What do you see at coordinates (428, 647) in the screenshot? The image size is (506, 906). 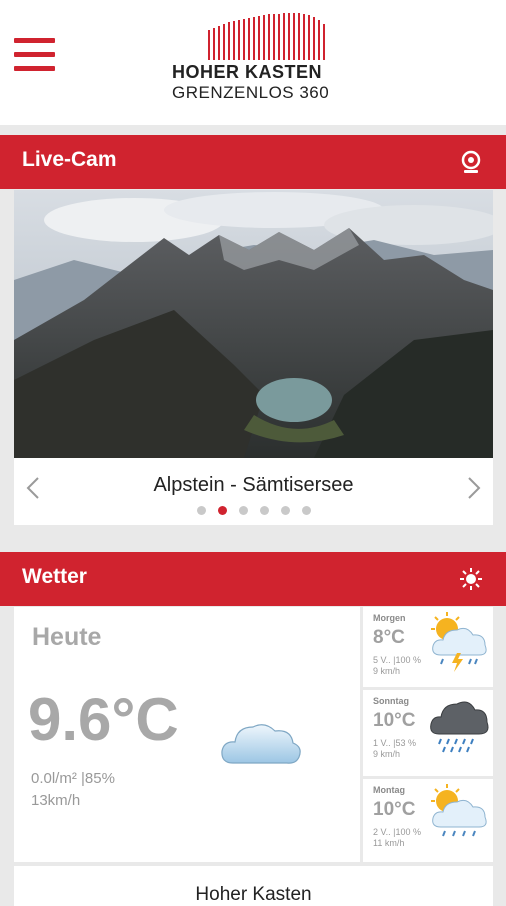 I see `forecast-day-card: Morgen 8°C 5 V.. |100 % 9 km/h` at bounding box center [428, 647].